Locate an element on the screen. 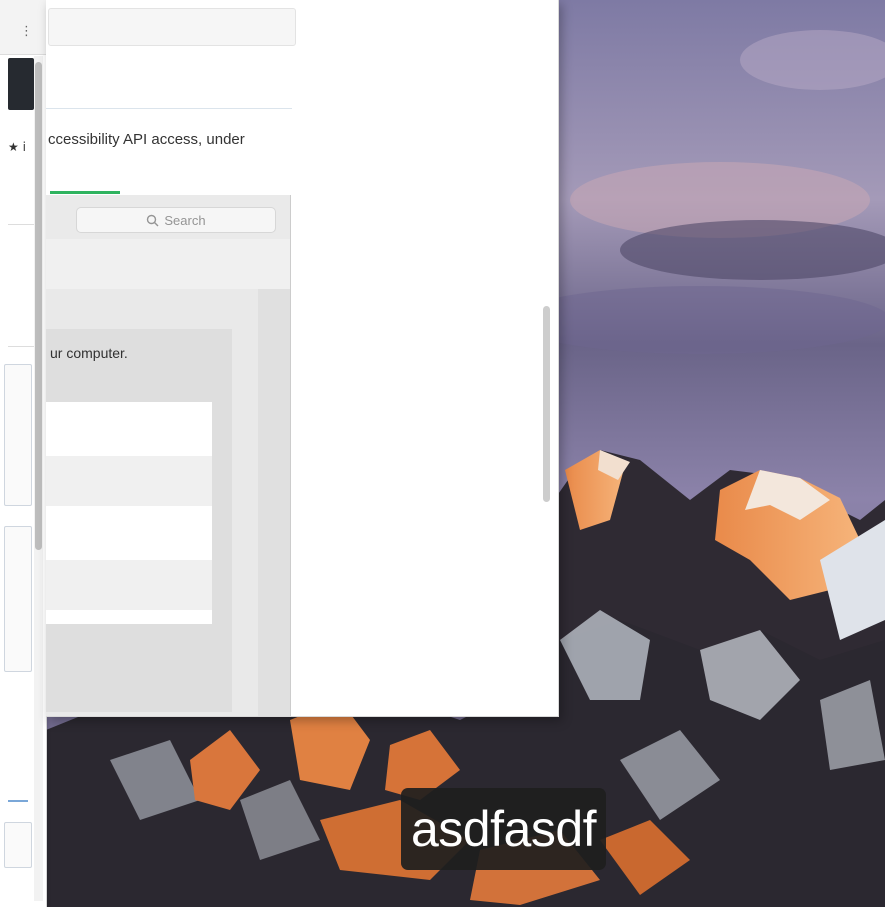  browser-toolbar: ⋮ is located at coordinates (23, 27).